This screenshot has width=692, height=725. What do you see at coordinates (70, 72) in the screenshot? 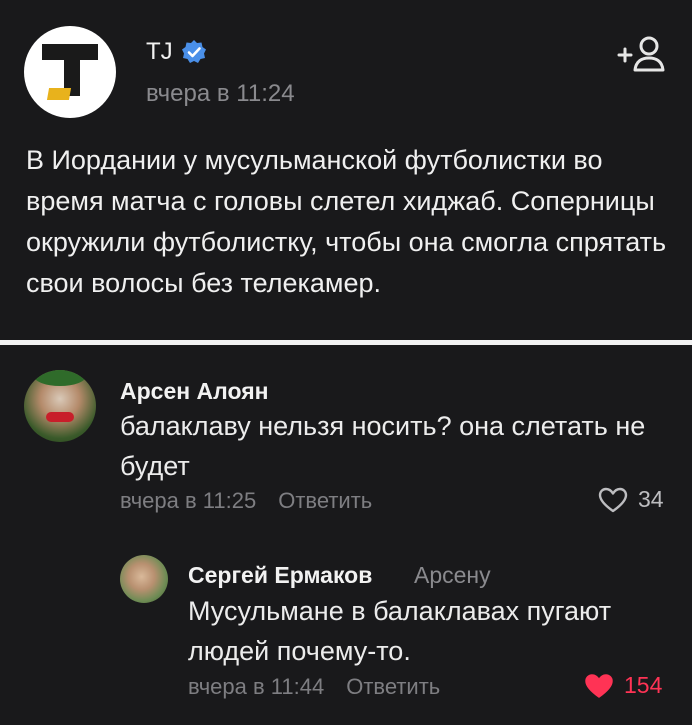
I see `tj-logo-avatar` at bounding box center [70, 72].